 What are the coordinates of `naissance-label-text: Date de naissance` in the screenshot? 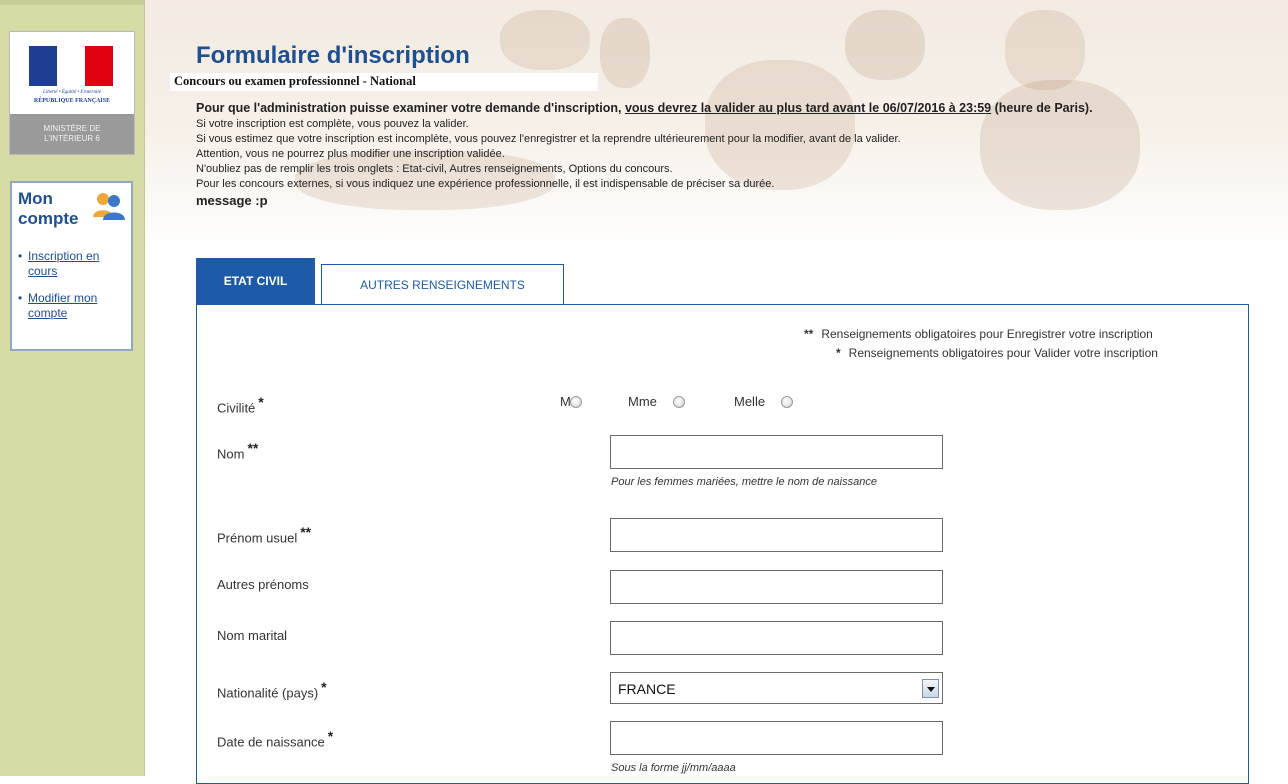 It's located at (271, 742).